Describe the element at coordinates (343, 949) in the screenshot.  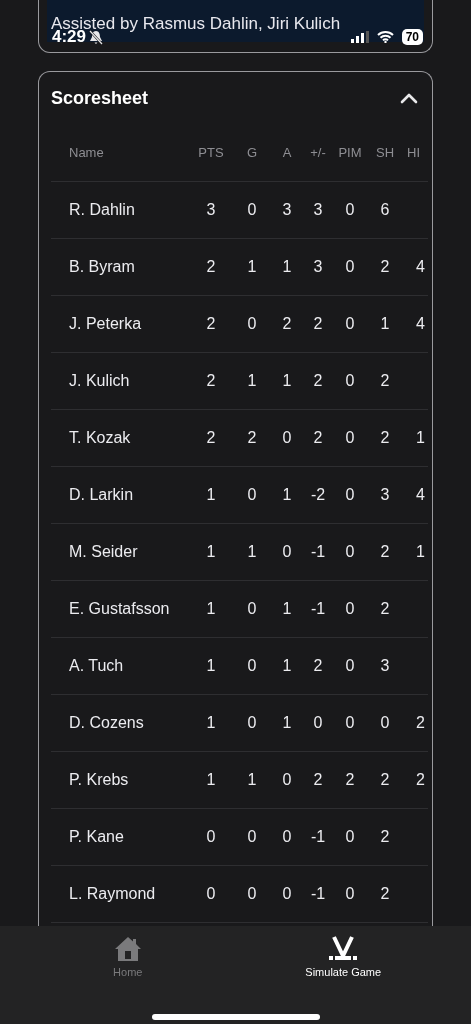
I see `hockey-sticks-icon` at that location.